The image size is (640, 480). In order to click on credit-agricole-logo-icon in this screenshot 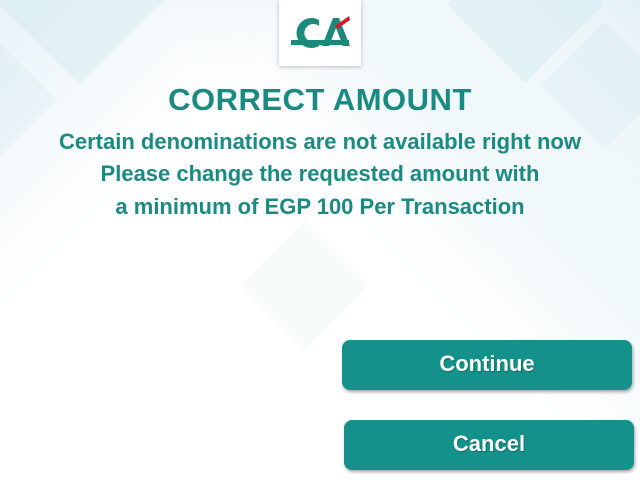, I will do `click(320, 32)`.